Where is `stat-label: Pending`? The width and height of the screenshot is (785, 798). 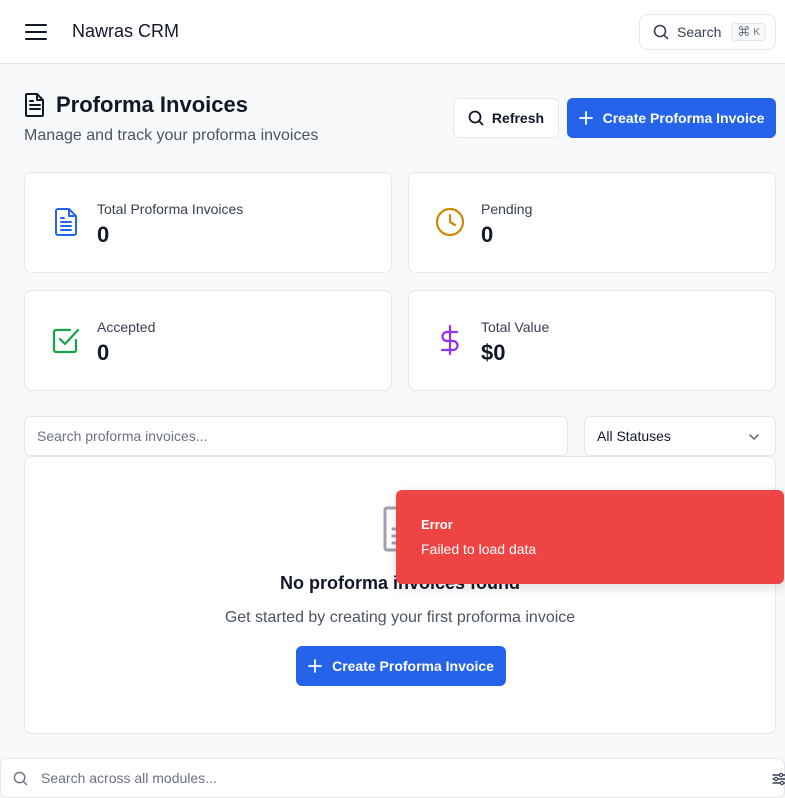 stat-label: Pending is located at coordinates (507, 209).